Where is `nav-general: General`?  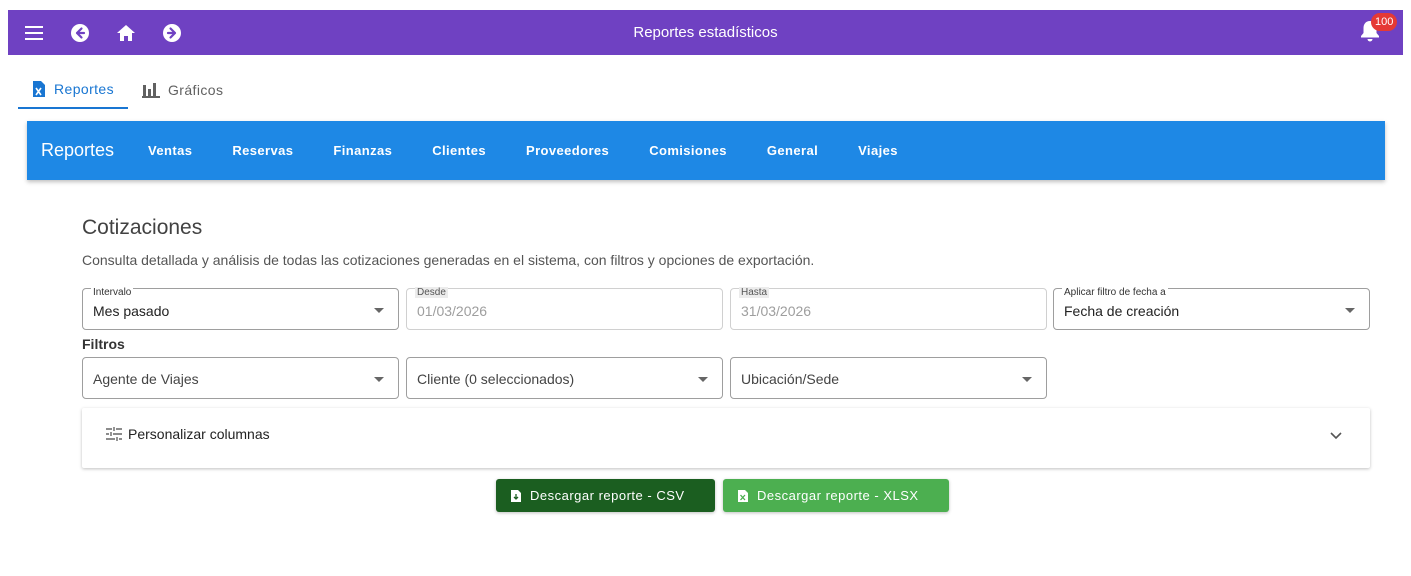
nav-general: General is located at coordinates (792, 150).